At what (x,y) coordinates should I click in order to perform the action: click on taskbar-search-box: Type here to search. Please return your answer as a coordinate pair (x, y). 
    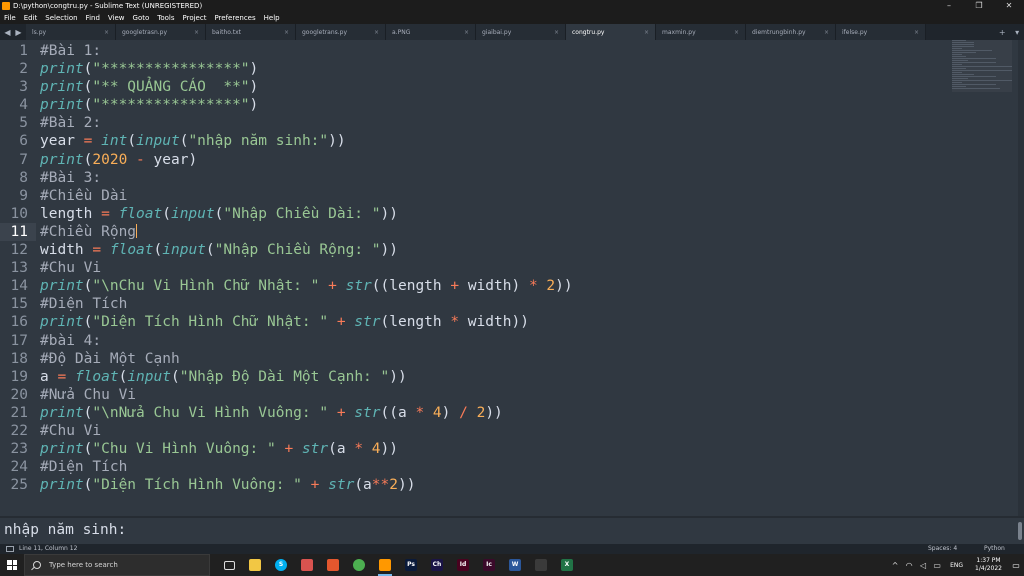
    Looking at the image, I should click on (117, 565).